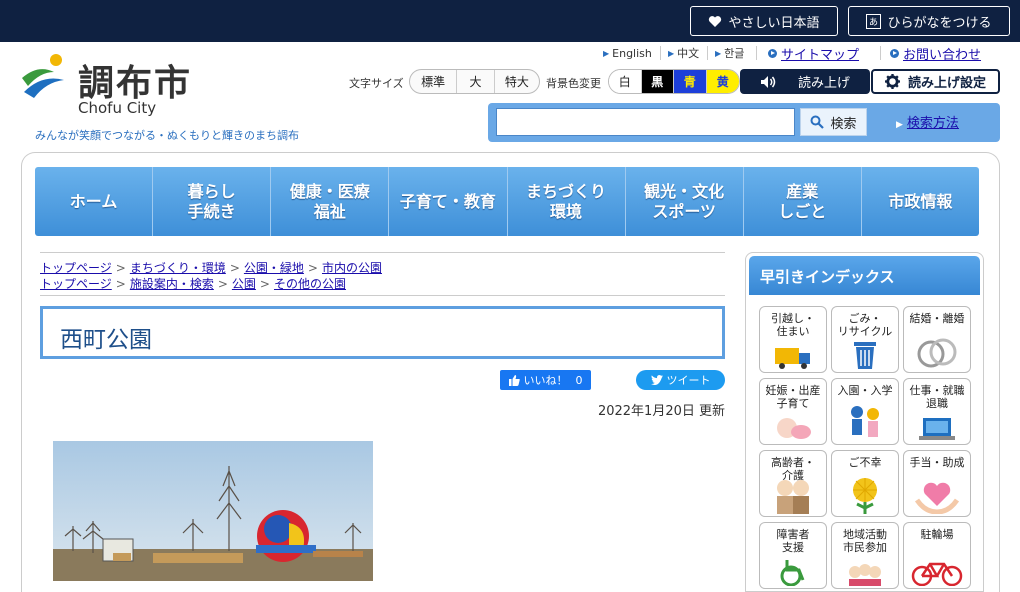  What do you see at coordinates (382, 332) in the screenshot?
I see `page-title-box: 西町公園` at bounding box center [382, 332].